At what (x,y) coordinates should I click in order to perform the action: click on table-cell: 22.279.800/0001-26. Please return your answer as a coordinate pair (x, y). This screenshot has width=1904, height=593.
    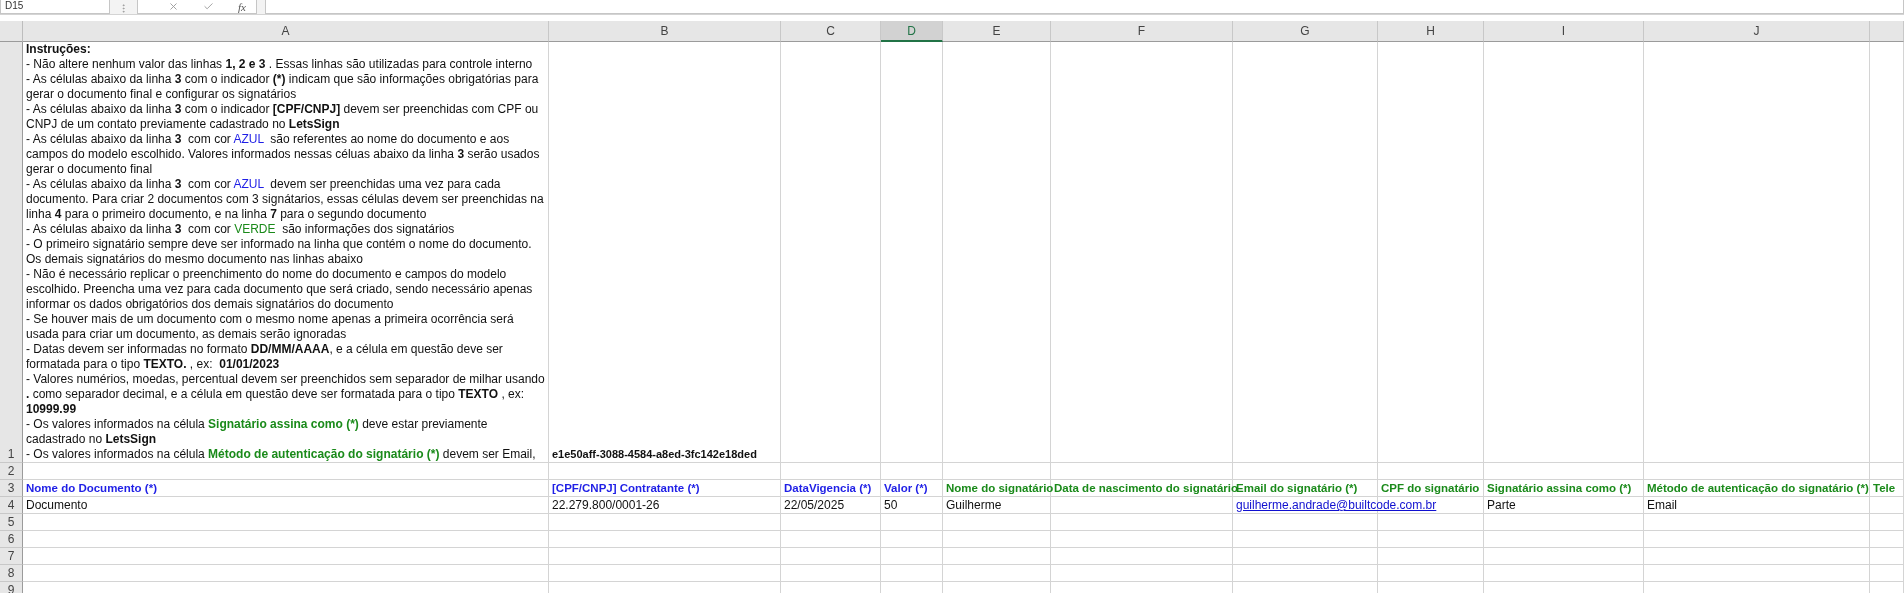
    Looking at the image, I should click on (665, 505).